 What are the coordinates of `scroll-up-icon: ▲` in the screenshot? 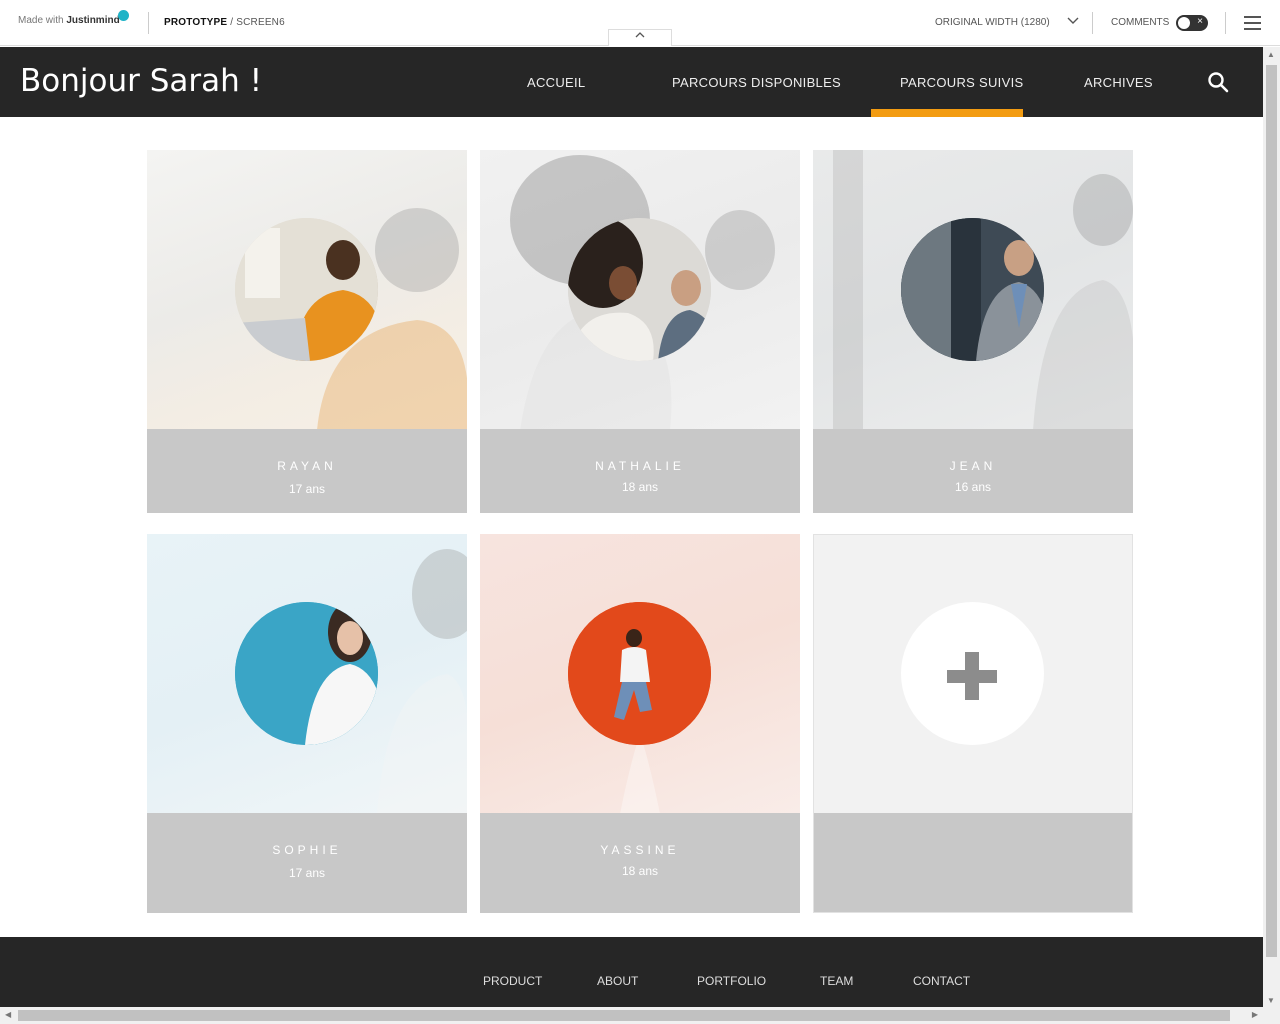 It's located at (1271, 54).